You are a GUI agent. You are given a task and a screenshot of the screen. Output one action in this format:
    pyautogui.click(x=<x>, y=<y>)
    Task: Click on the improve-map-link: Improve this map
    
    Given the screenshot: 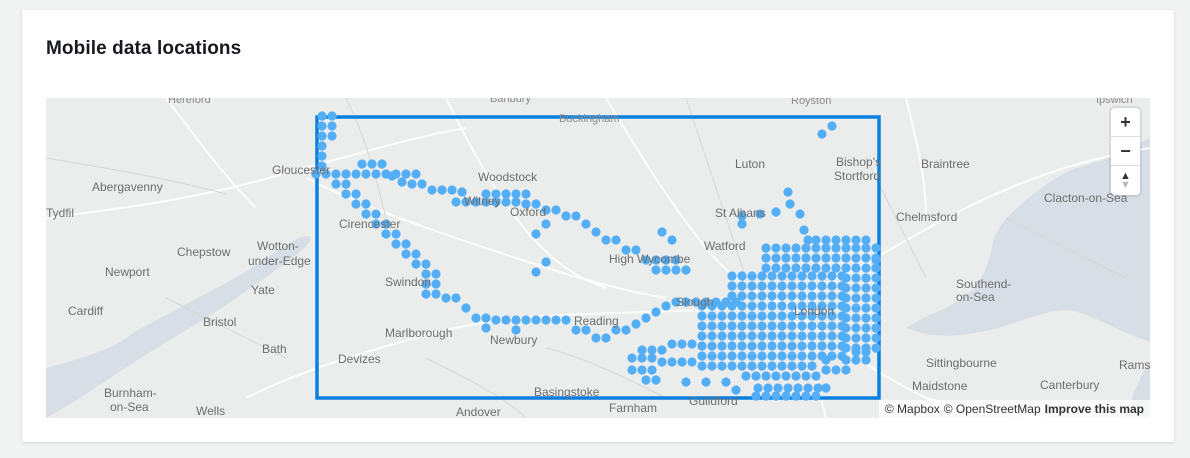 What is the action you would take?
    pyautogui.click(x=1094, y=409)
    